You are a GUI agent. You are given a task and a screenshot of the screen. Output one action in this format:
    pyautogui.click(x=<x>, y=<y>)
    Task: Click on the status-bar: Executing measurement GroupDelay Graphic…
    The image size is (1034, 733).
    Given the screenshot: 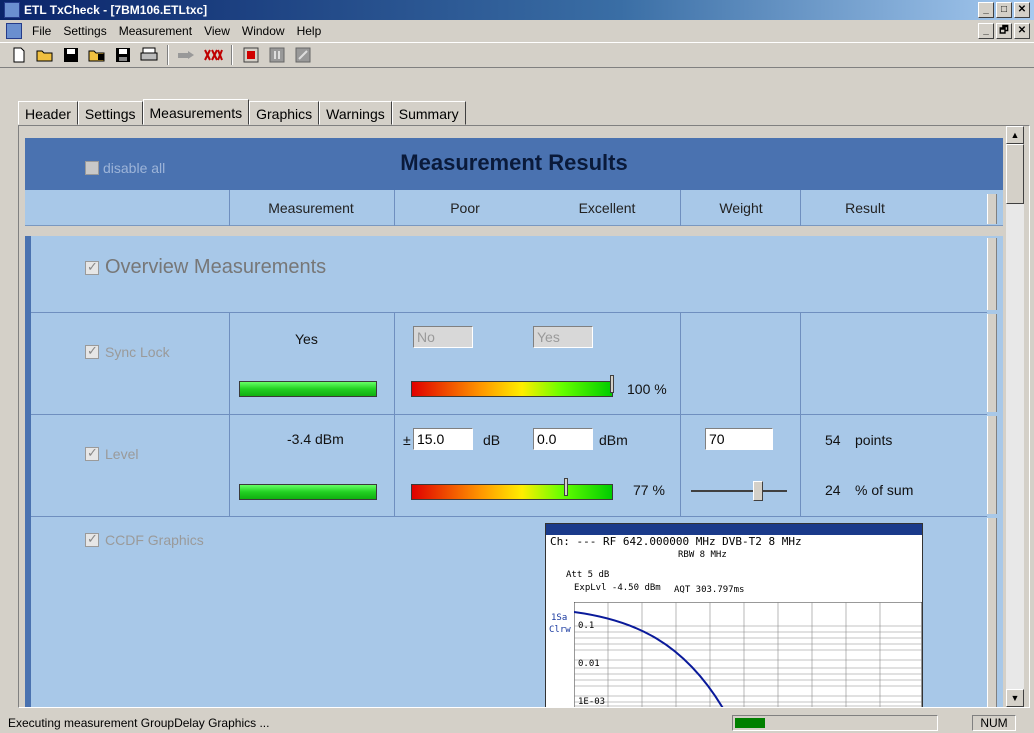 What is the action you would take?
    pyautogui.click(x=517, y=723)
    